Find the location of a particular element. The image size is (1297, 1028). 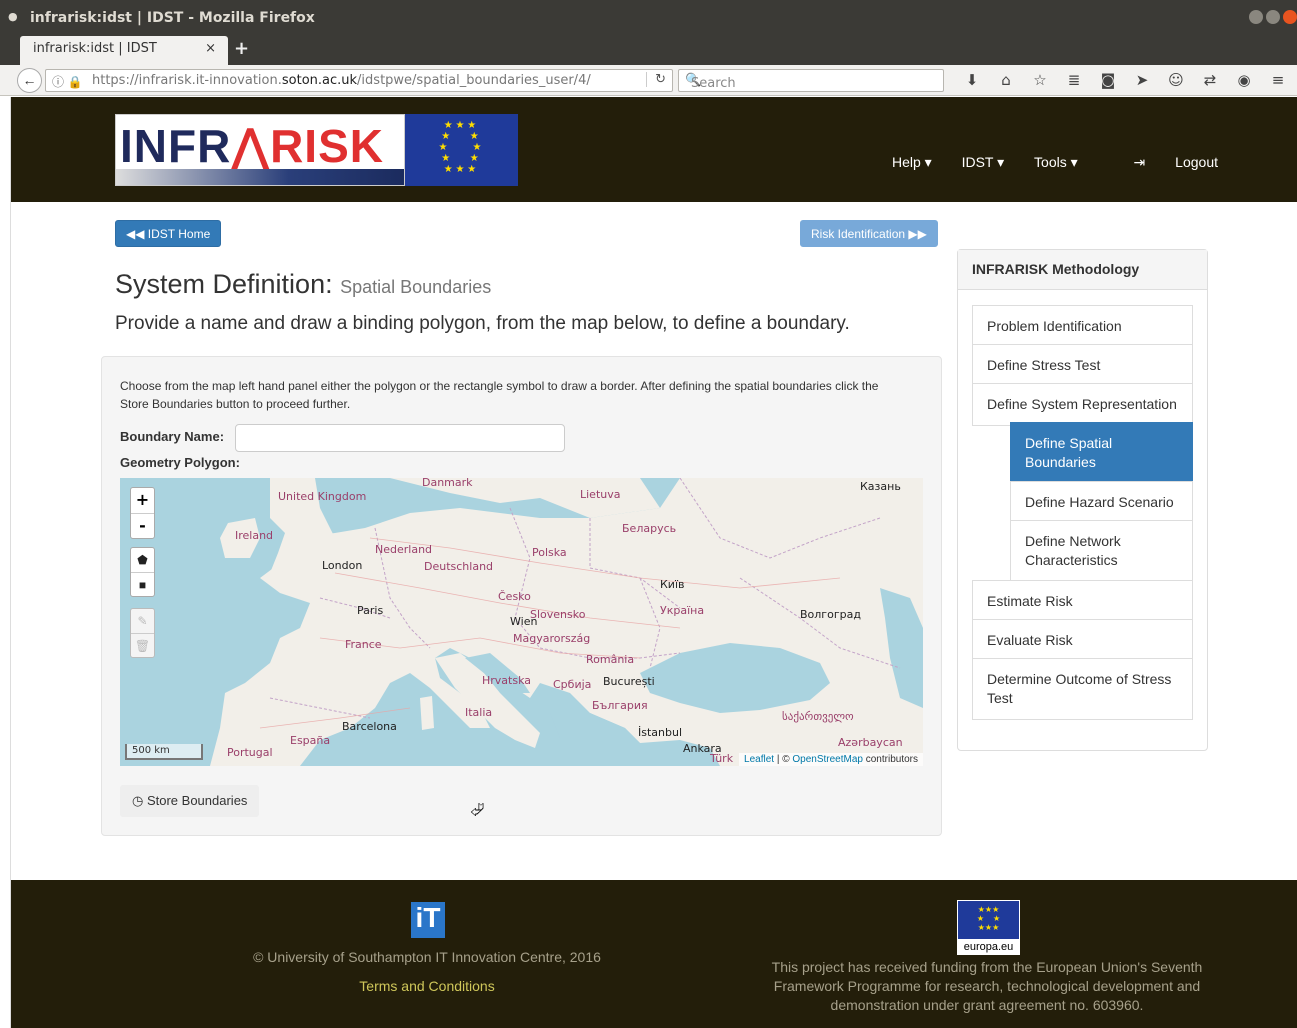

draw-toolbar: ⬟ ■ is located at coordinates (142, 572).